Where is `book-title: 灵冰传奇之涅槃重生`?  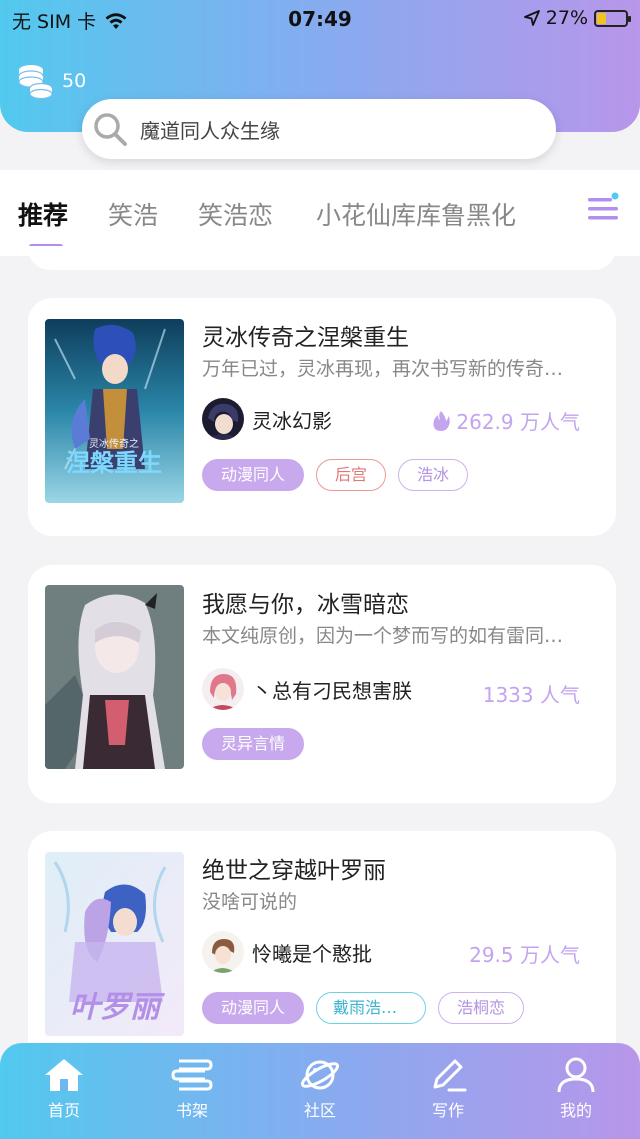 book-title: 灵冰传奇之涅槃重生 is located at coordinates (305, 335).